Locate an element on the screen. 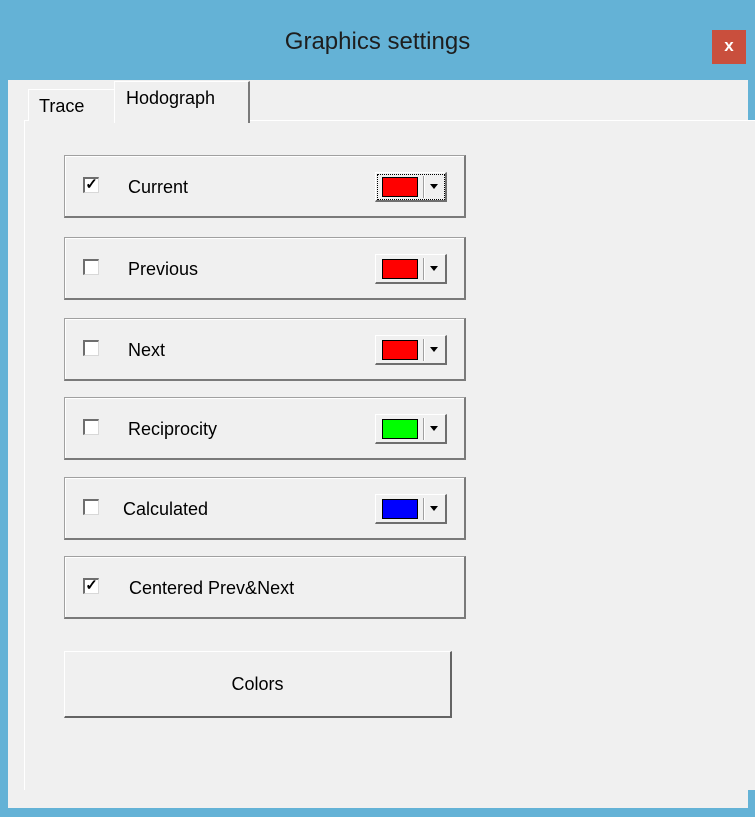  current-color-swatch is located at coordinates (400, 187).